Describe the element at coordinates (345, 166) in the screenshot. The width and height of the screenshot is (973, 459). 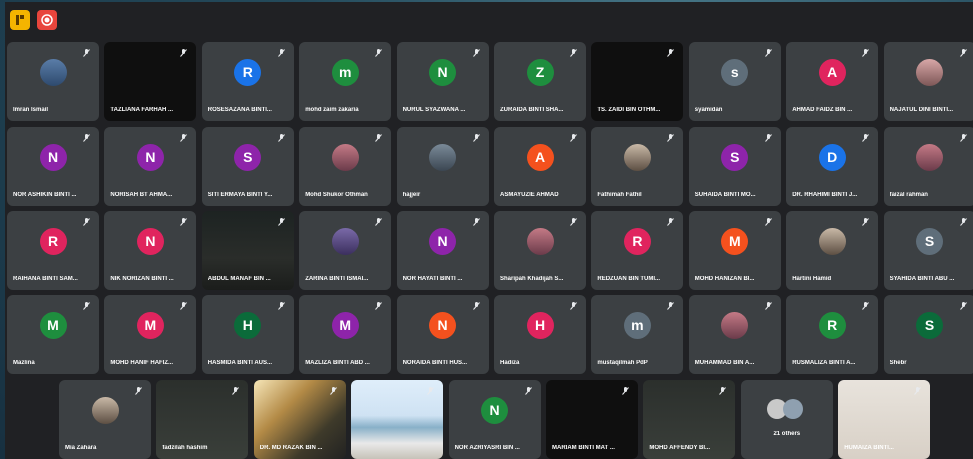
I see `participant-tile: Mohd Shukor Othman` at that location.